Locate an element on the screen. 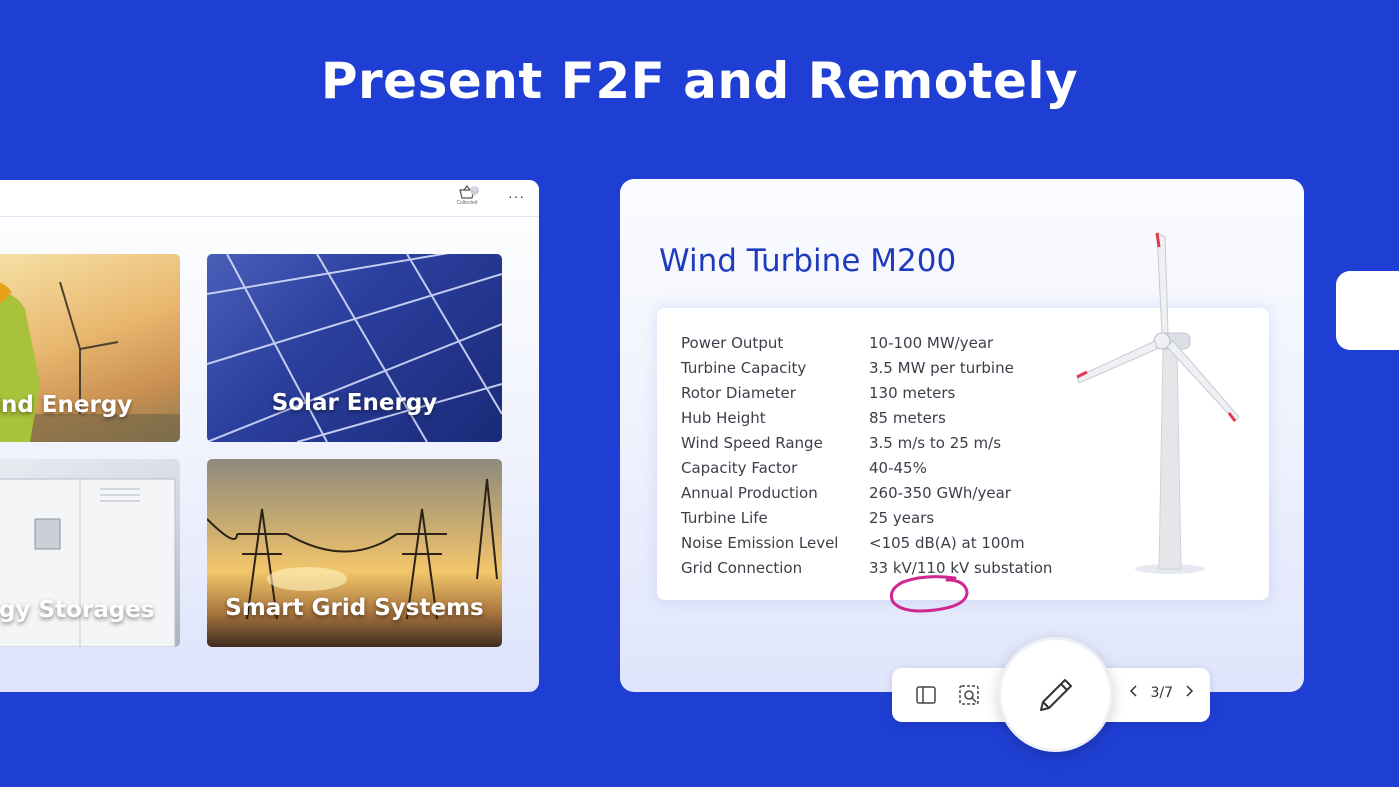 The height and width of the screenshot is (787, 1399). spec-value: 10-100 MW/year is located at coordinates (931, 342).